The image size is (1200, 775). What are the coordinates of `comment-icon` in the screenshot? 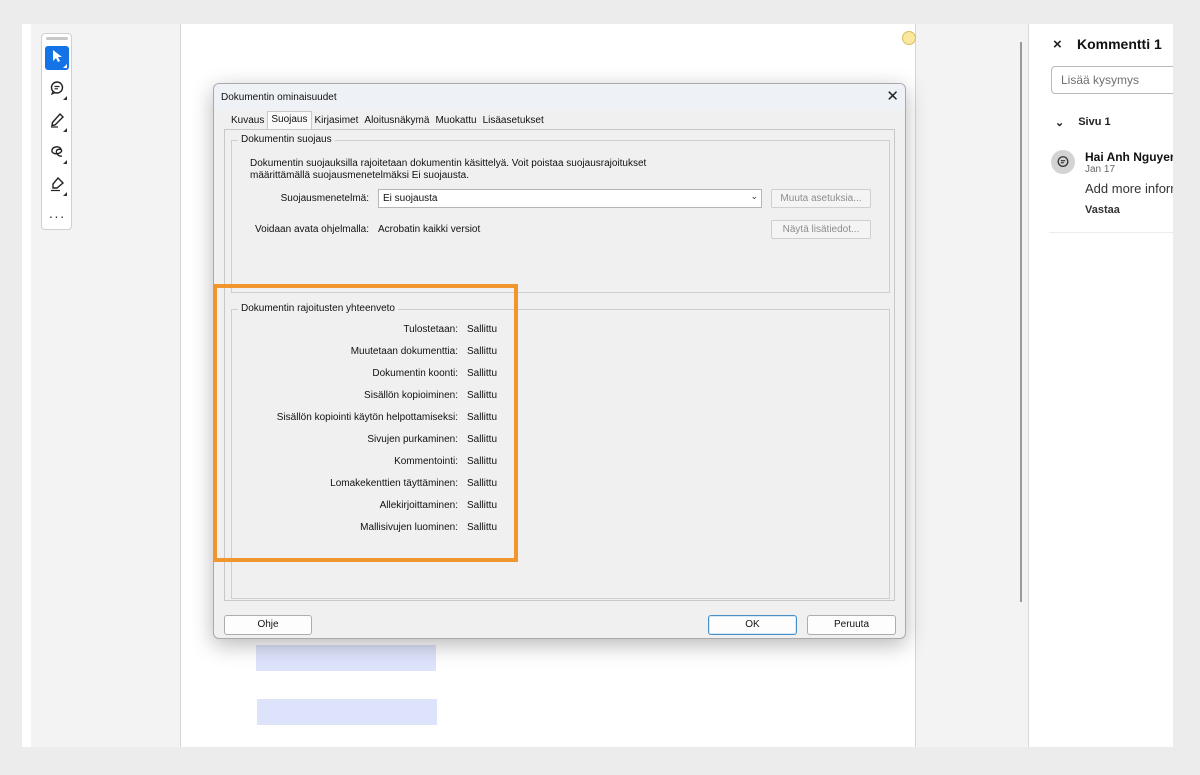 It's located at (1063, 162).